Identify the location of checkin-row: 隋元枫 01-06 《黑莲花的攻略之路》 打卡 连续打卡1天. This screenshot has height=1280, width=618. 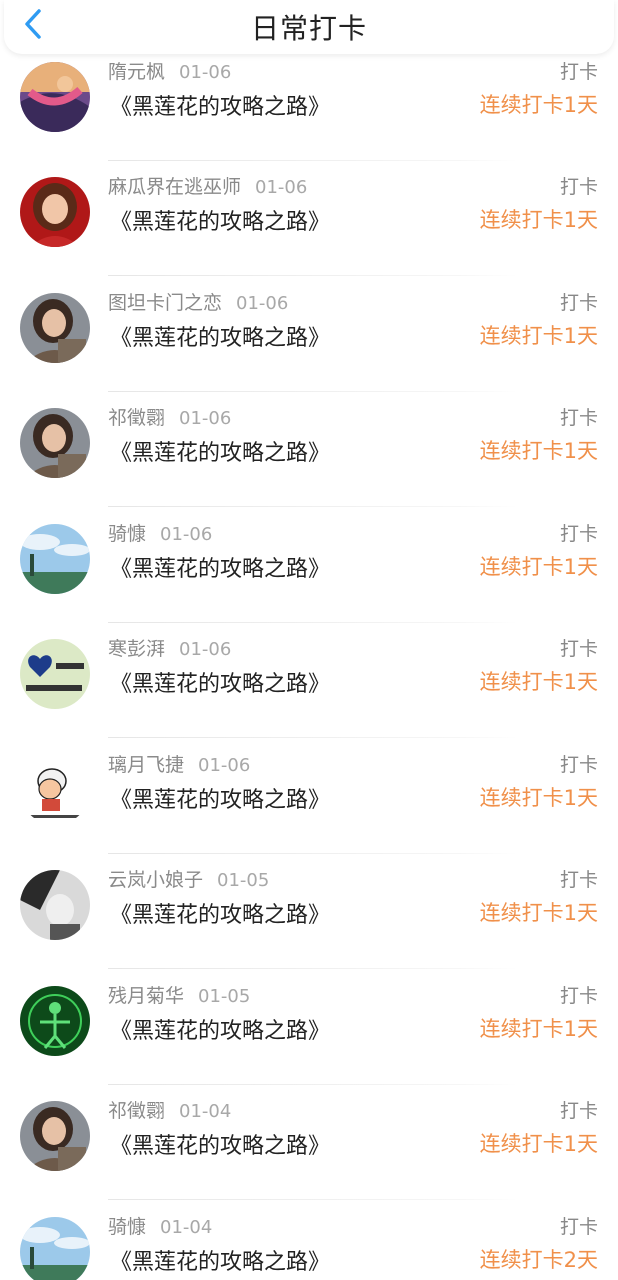
(309, 103).